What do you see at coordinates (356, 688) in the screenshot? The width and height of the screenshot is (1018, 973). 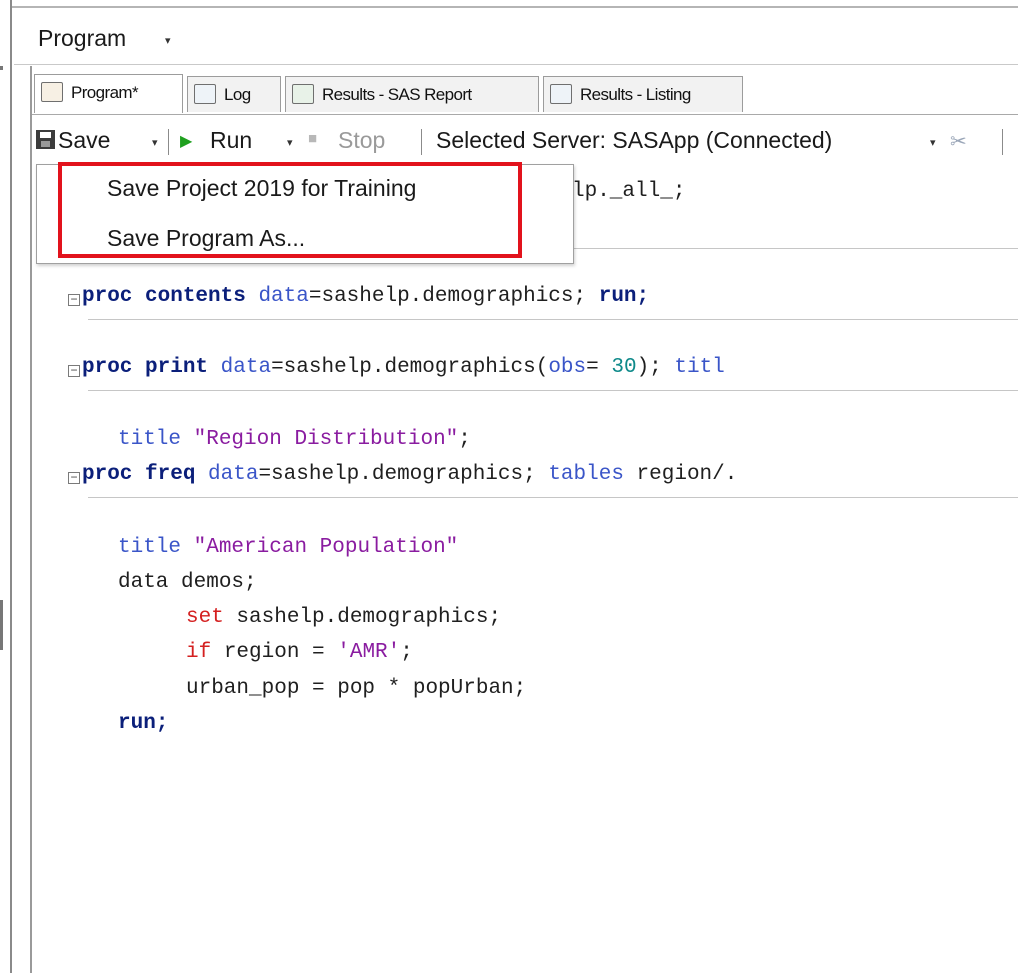 I see `code-line: urban_pop = pop * popUrban;` at bounding box center [356, 688].